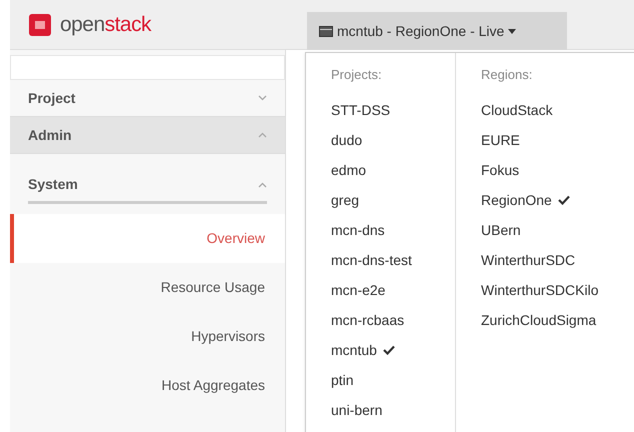  Describe the element at coordinates (500, 140) in the screenshot. I see `menu-item: EURE` at that location.